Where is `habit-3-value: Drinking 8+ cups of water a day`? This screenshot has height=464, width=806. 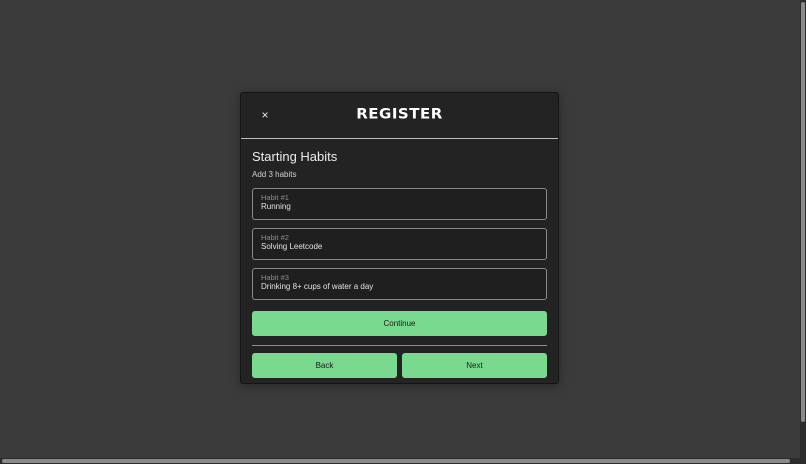
habit-3-value: Drinking 8+ cups of water a day is located at coordinates (317, 286).